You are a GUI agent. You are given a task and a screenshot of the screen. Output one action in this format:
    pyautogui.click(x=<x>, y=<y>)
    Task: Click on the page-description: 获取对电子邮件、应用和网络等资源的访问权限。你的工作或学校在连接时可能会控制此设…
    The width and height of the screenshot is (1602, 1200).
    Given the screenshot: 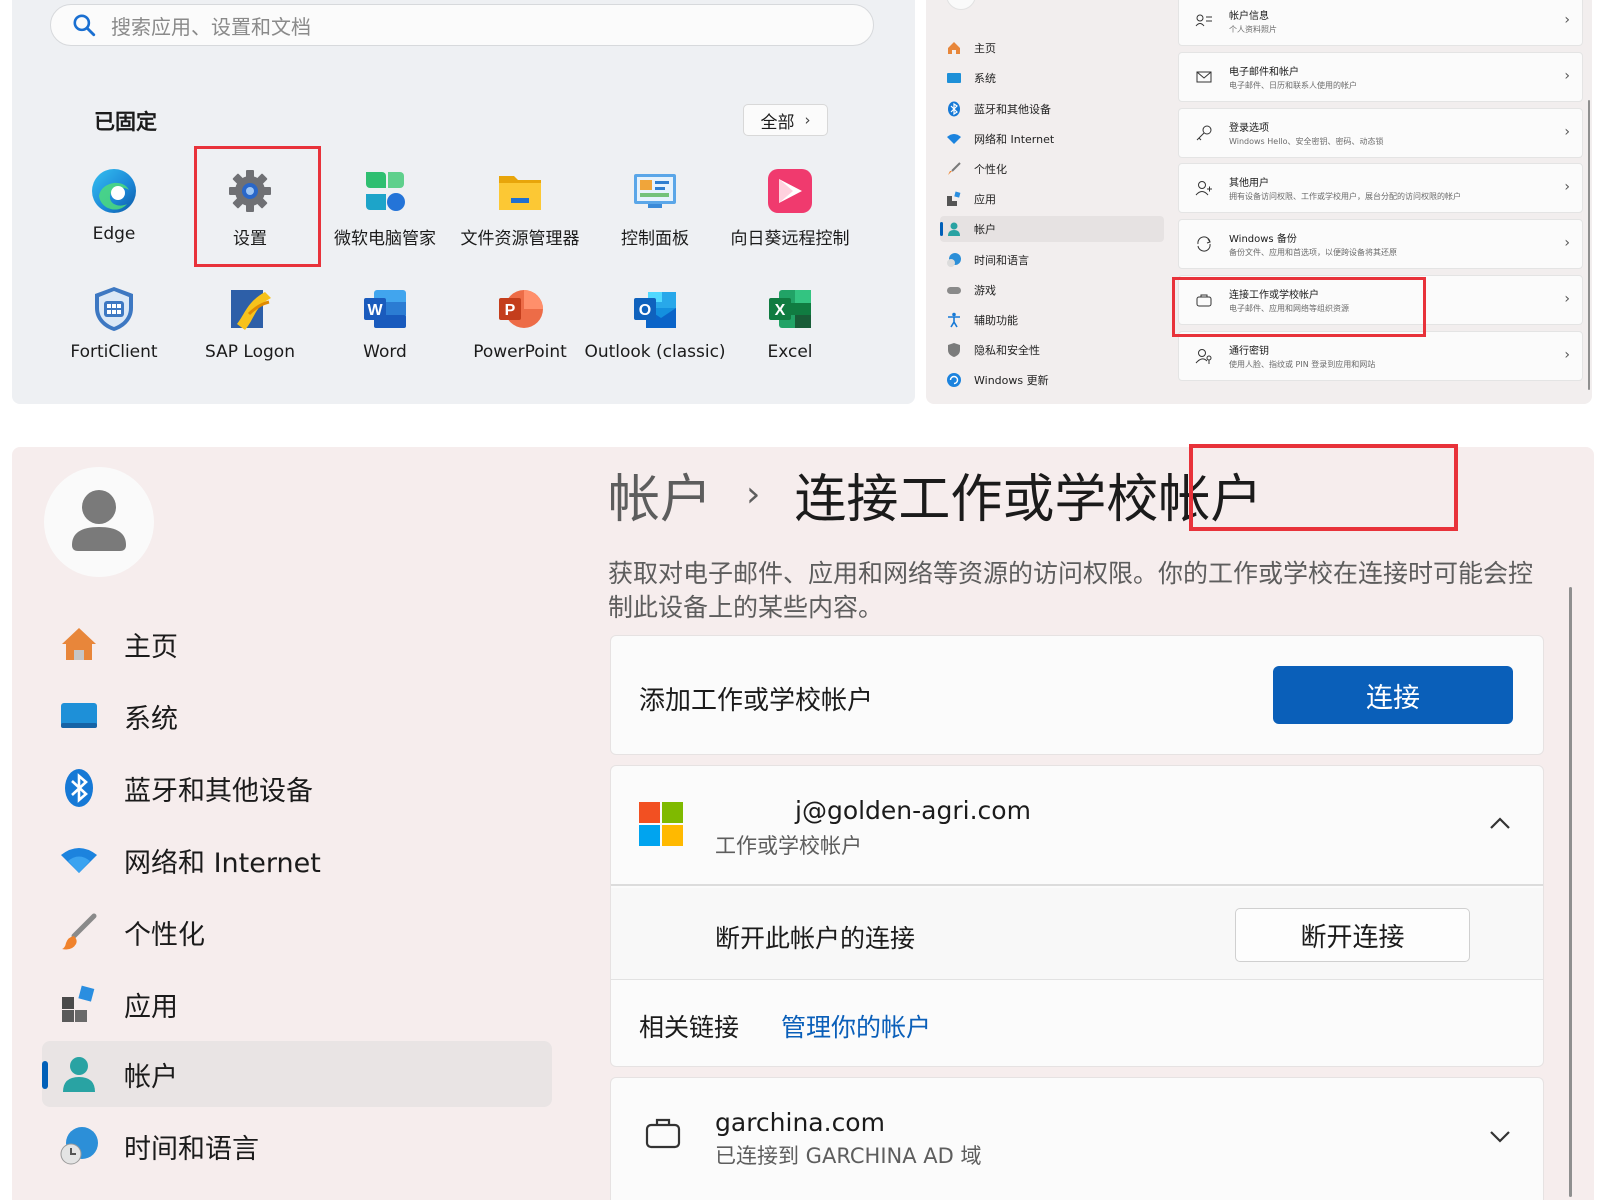 What is the action you would take?
    pyautogui.click(x=1071, y=590)
    